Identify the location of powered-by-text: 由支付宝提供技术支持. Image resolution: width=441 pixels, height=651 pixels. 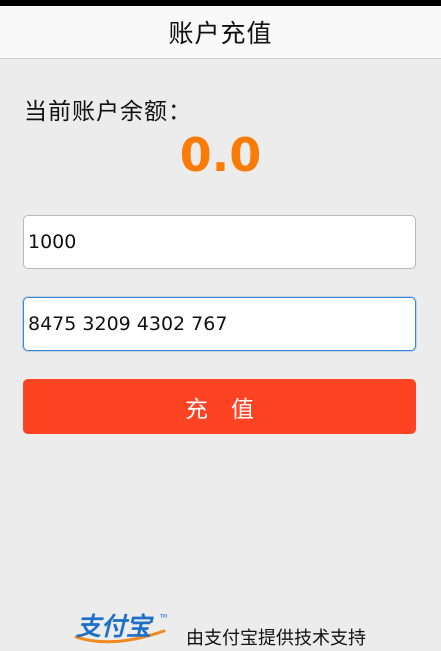
(276, 638).